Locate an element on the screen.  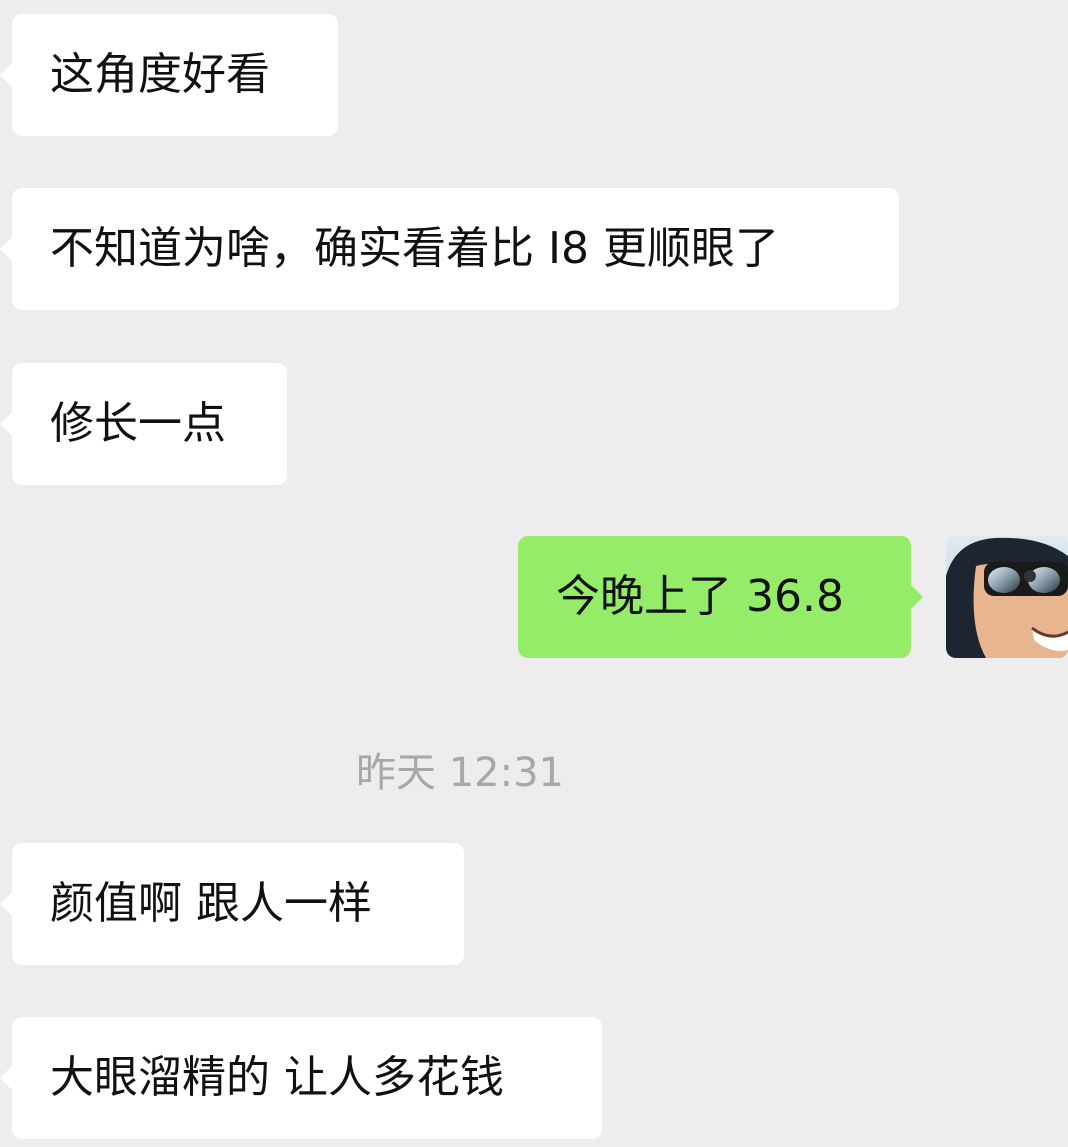
incoming-message: 这角度好看 is located at coordinates (169, 75).